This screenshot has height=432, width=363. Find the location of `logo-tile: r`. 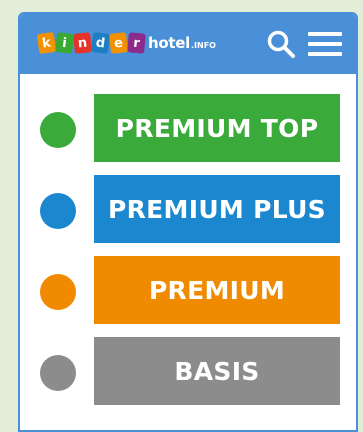

logo-tile: r is located at coordinates (136, 43).